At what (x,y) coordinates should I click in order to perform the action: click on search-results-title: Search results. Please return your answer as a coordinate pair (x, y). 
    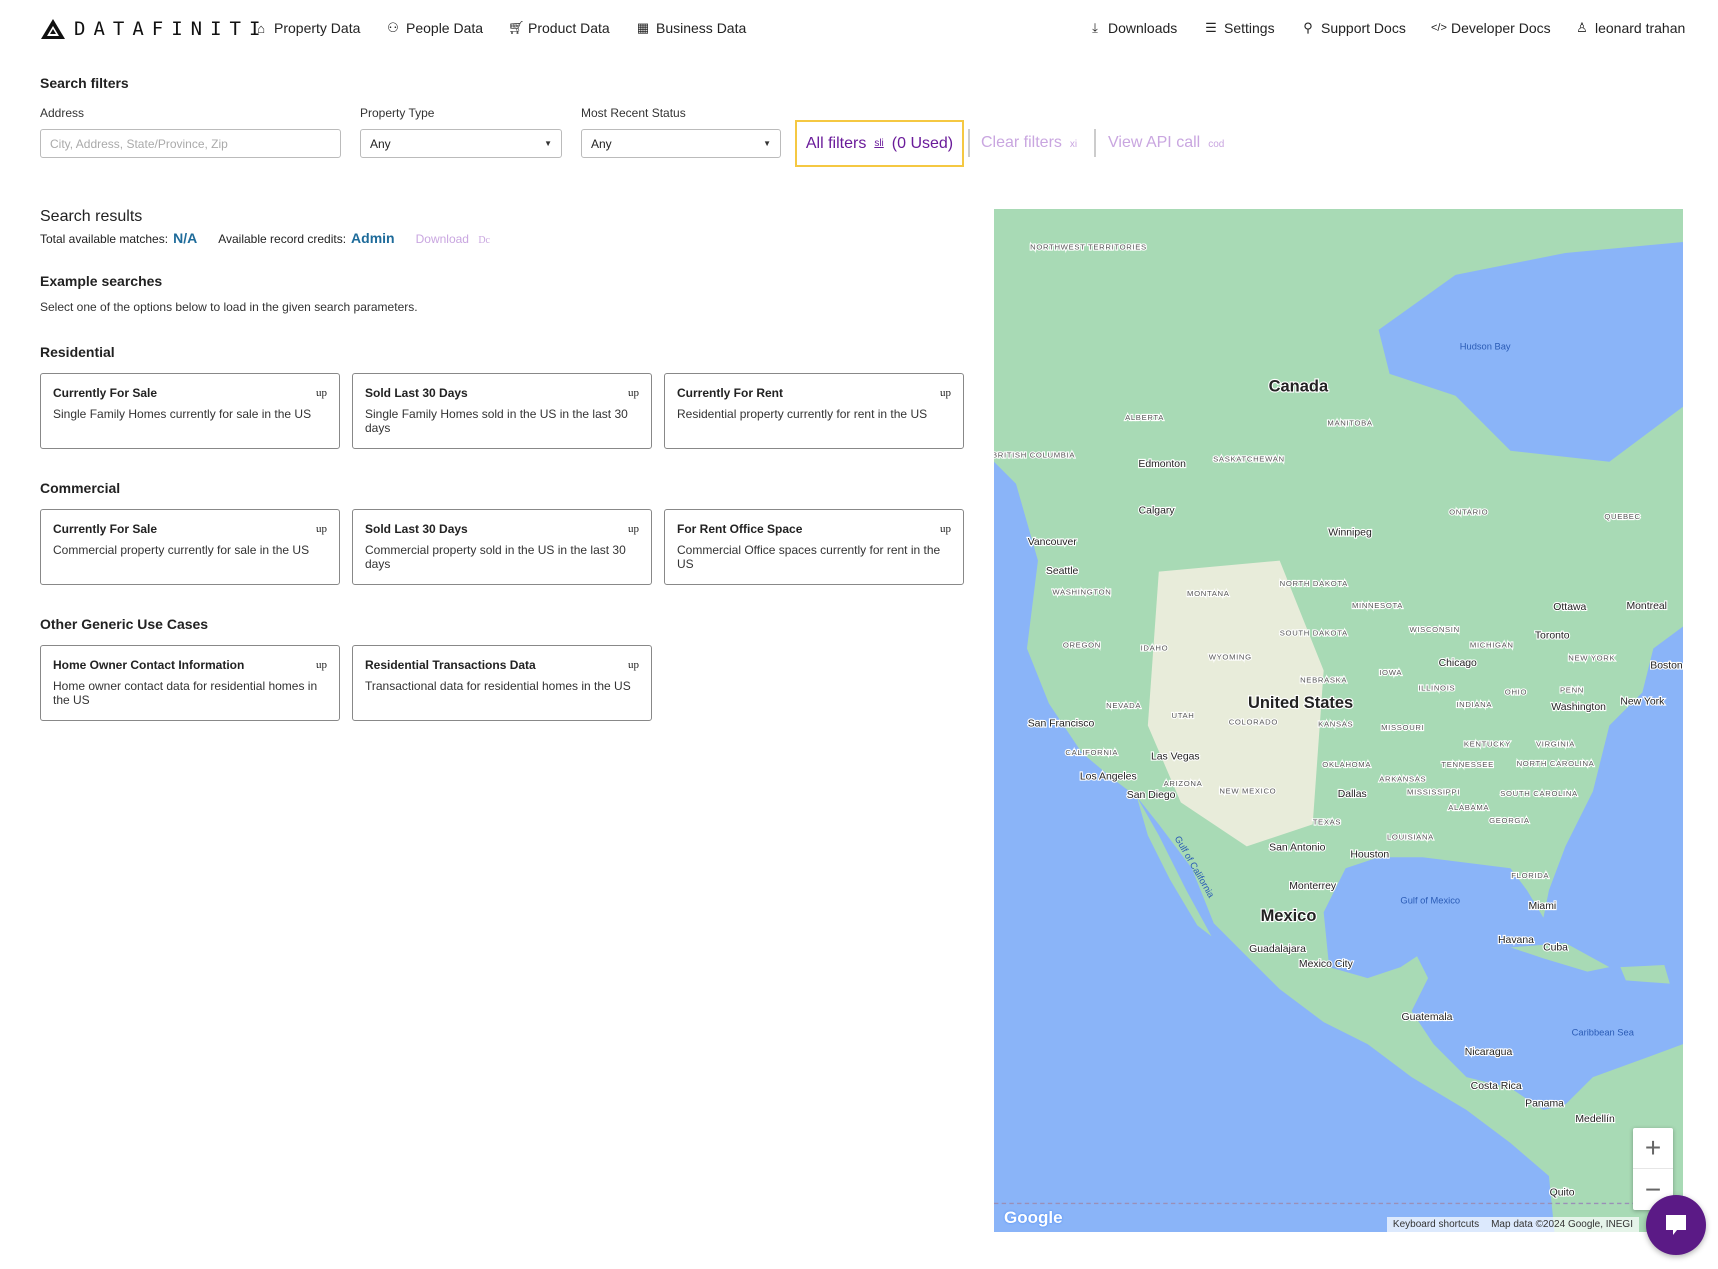
    Looking at the image, I should click on (91, 216).